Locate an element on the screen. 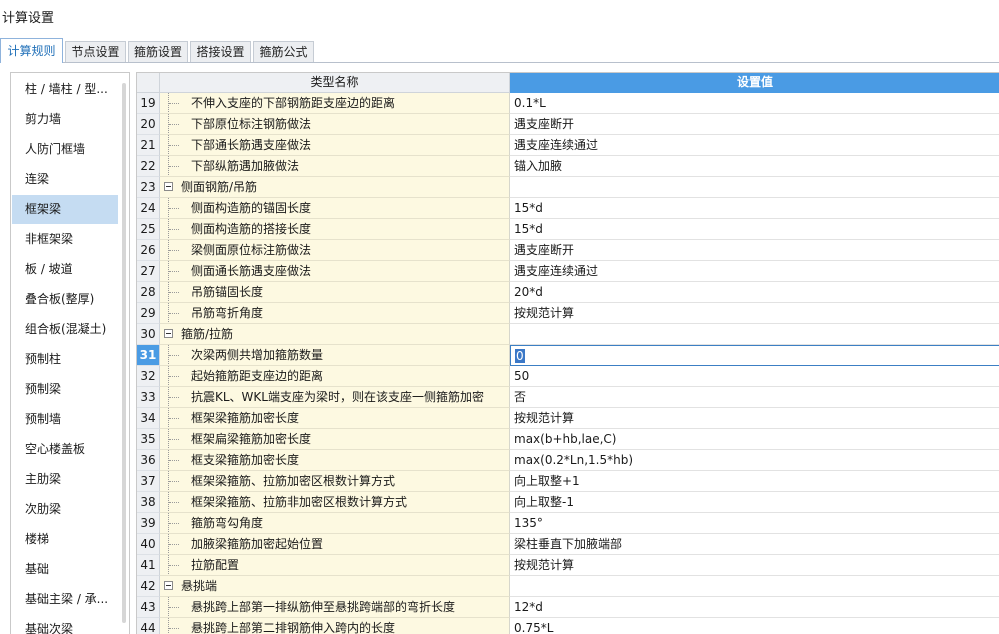  table-row: 35 框架扁梁箍筋加密长度 max(b+hb,lae,C) is located at coordinates (568, 439).